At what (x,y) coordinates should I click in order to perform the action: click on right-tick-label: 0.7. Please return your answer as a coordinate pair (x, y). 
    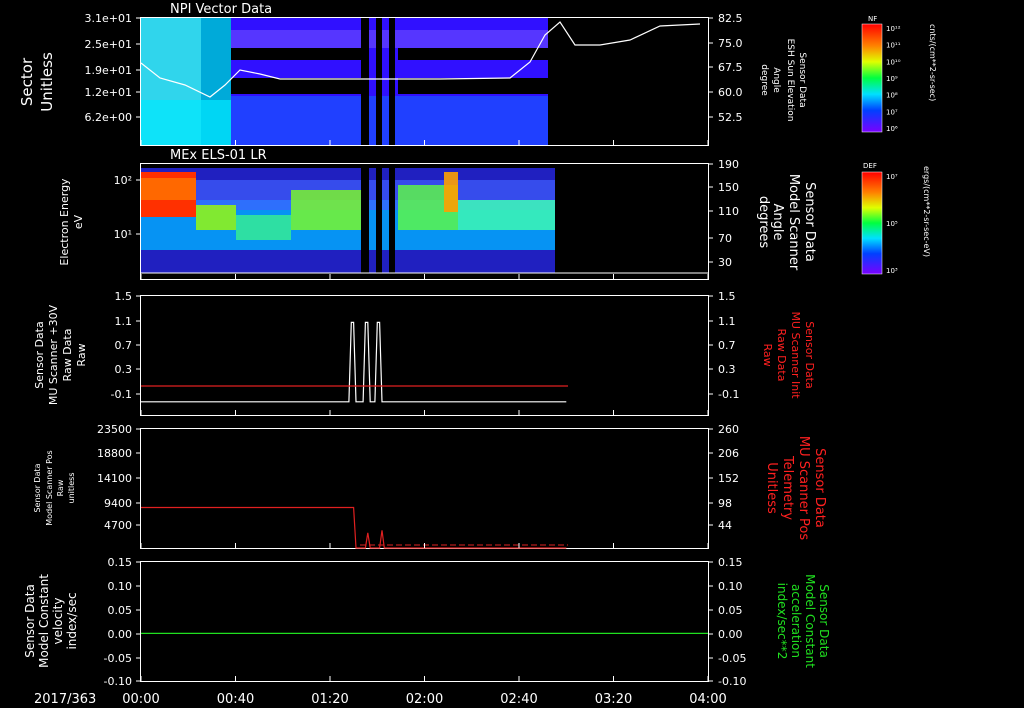
    Looking at the image, I should click on (727, 345).